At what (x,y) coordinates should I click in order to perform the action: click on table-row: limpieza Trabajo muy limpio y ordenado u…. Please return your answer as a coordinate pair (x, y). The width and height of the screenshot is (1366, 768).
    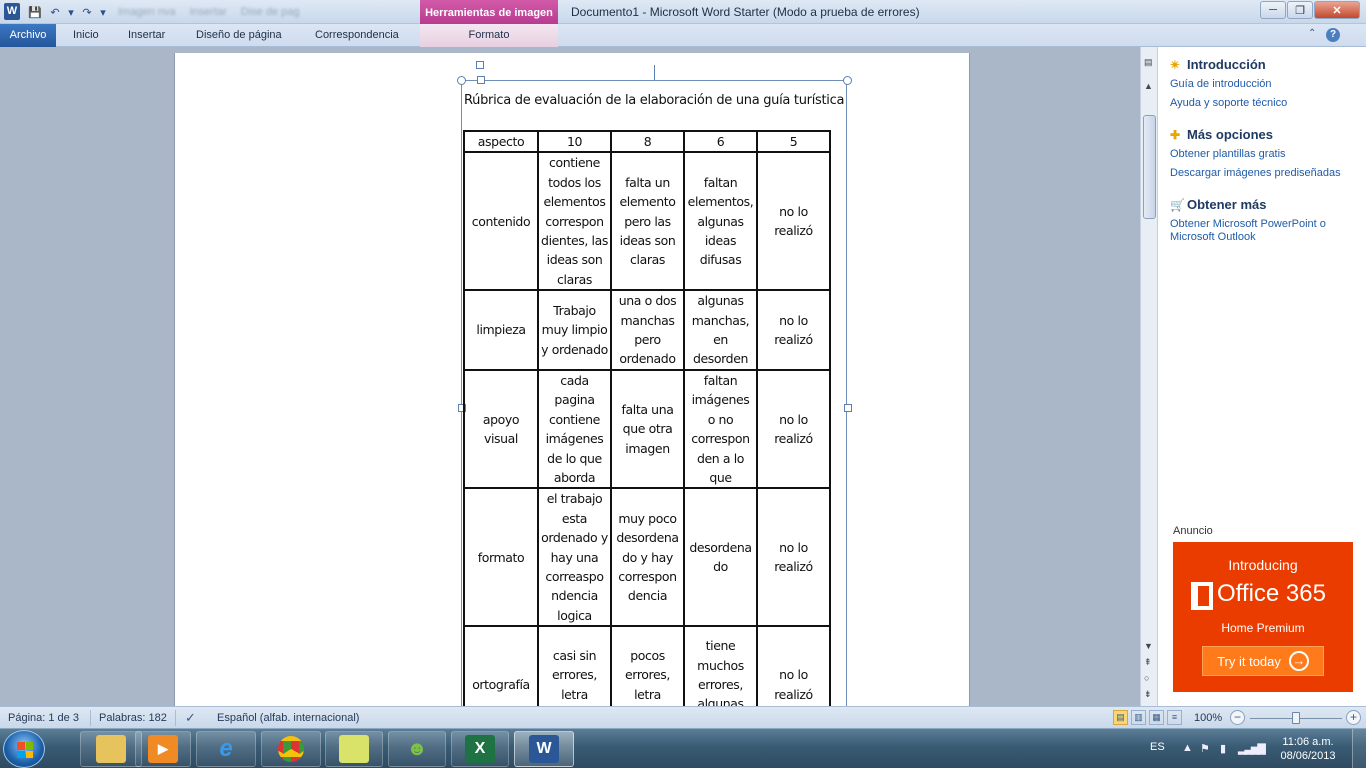
    Looking at the image, I should click on (647, 330).